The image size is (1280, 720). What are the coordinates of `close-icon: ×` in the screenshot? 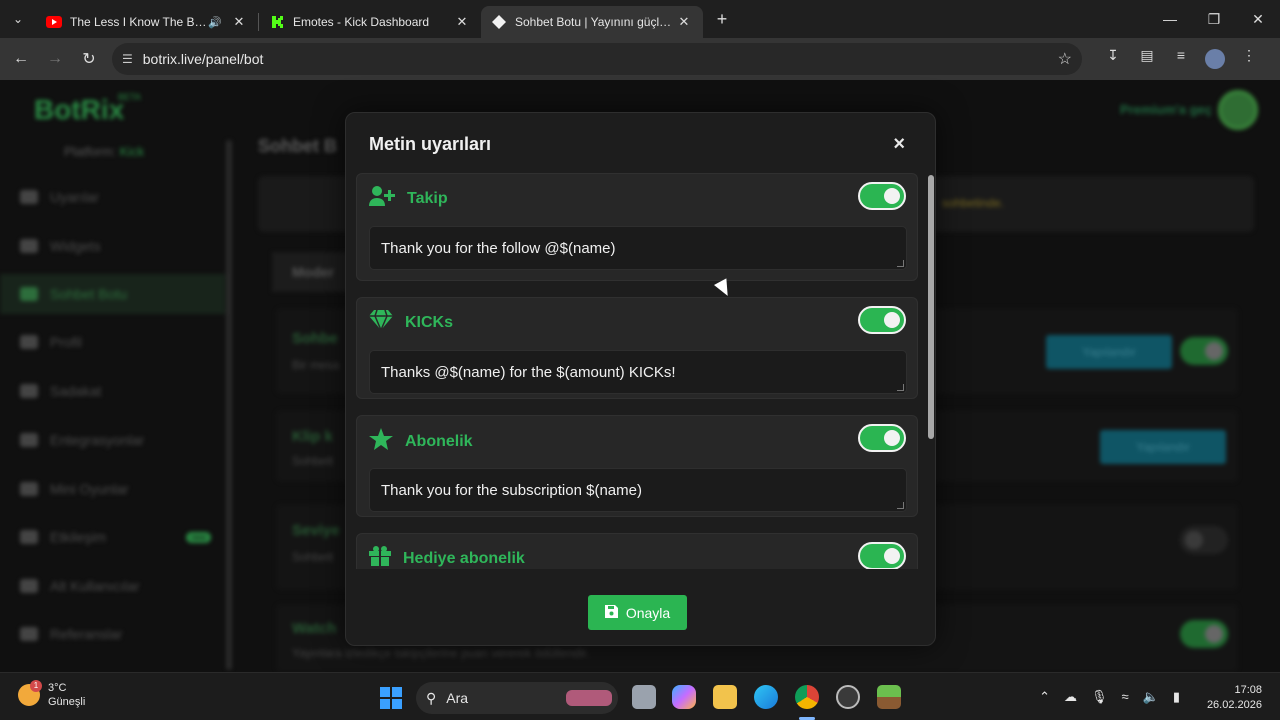 It's located at (899, 144).